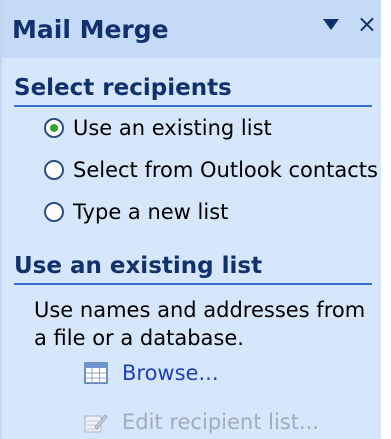  Describe the element at coordinates (349, 24) in the screenshot. I see `titlebar-controls: ×` at that location.